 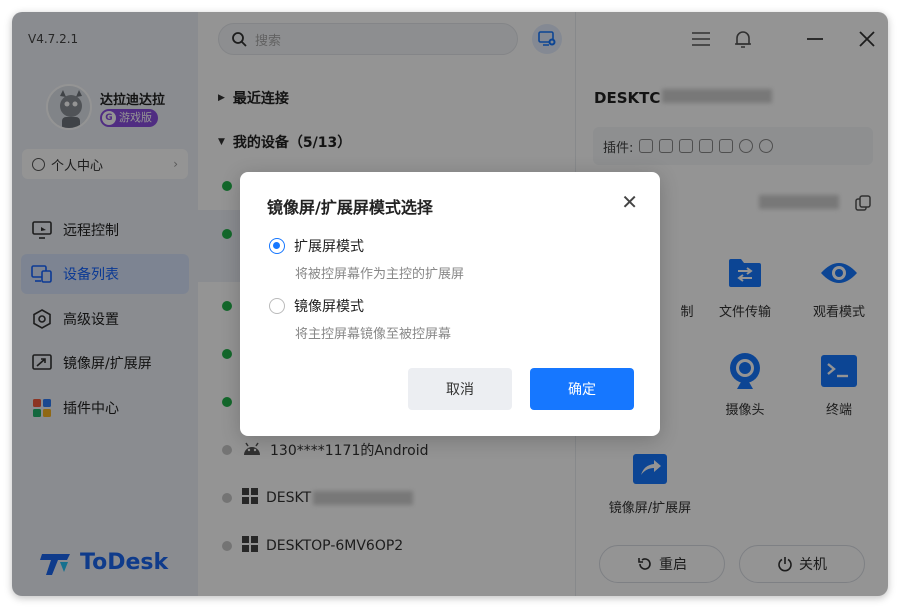 What do you see at coordinates (460, 389) in the screenshot?
I see `cancel-button: 取消` at bounding box center [460, 389].